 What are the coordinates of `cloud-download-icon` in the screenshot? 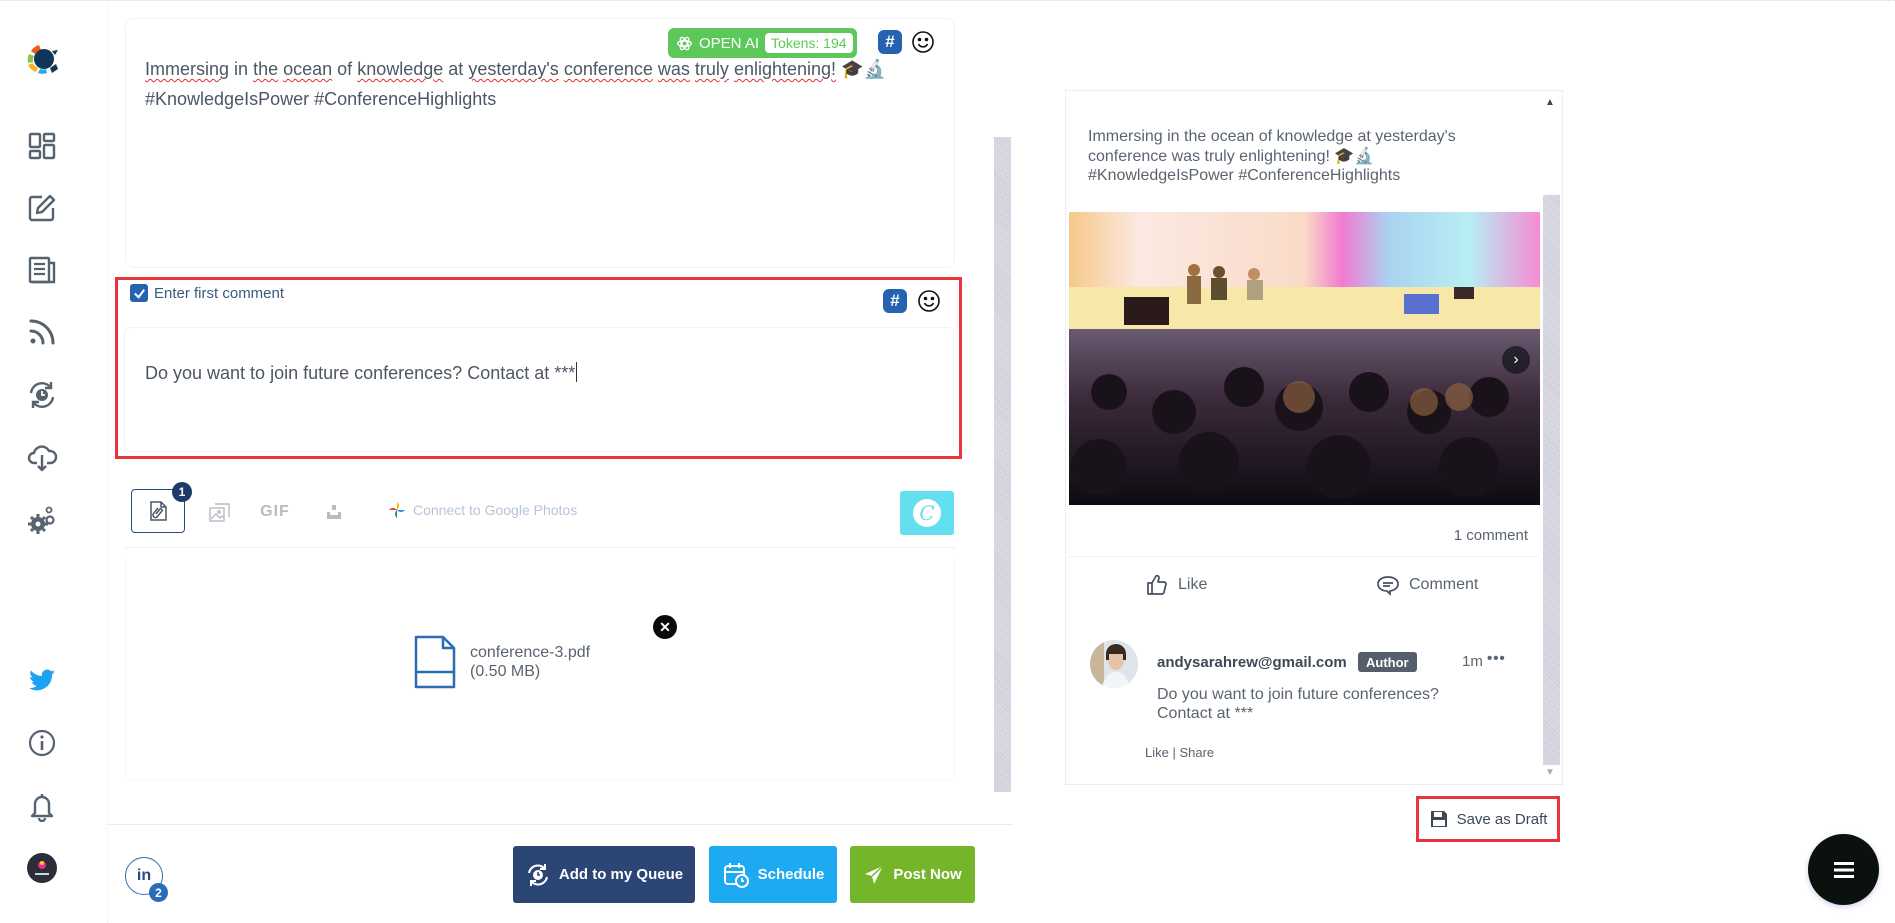 It's located at (42, 458).